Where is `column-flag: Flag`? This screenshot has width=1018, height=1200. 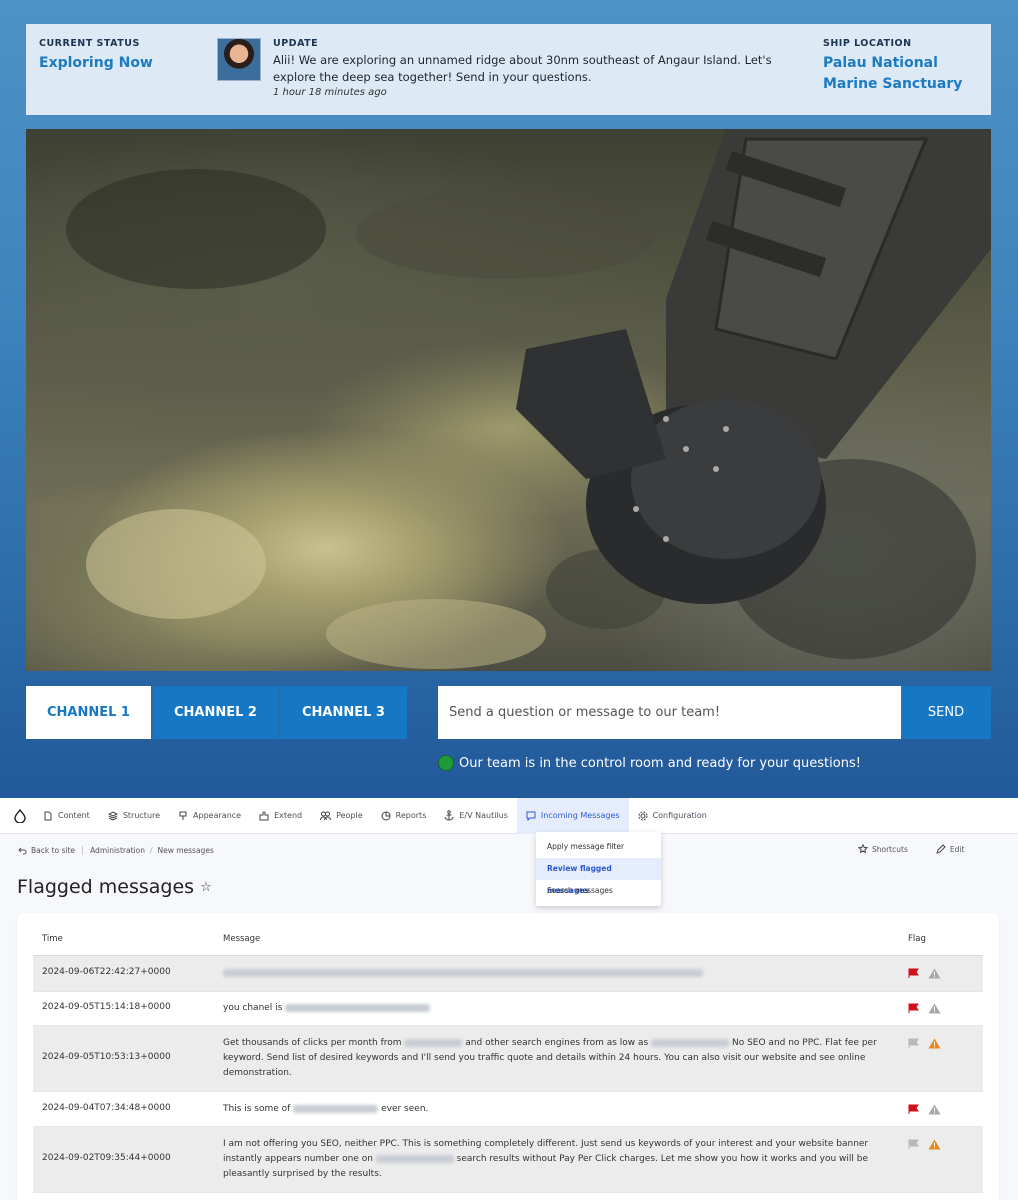
column-flag: Flag is located at coordinates (917, 939).